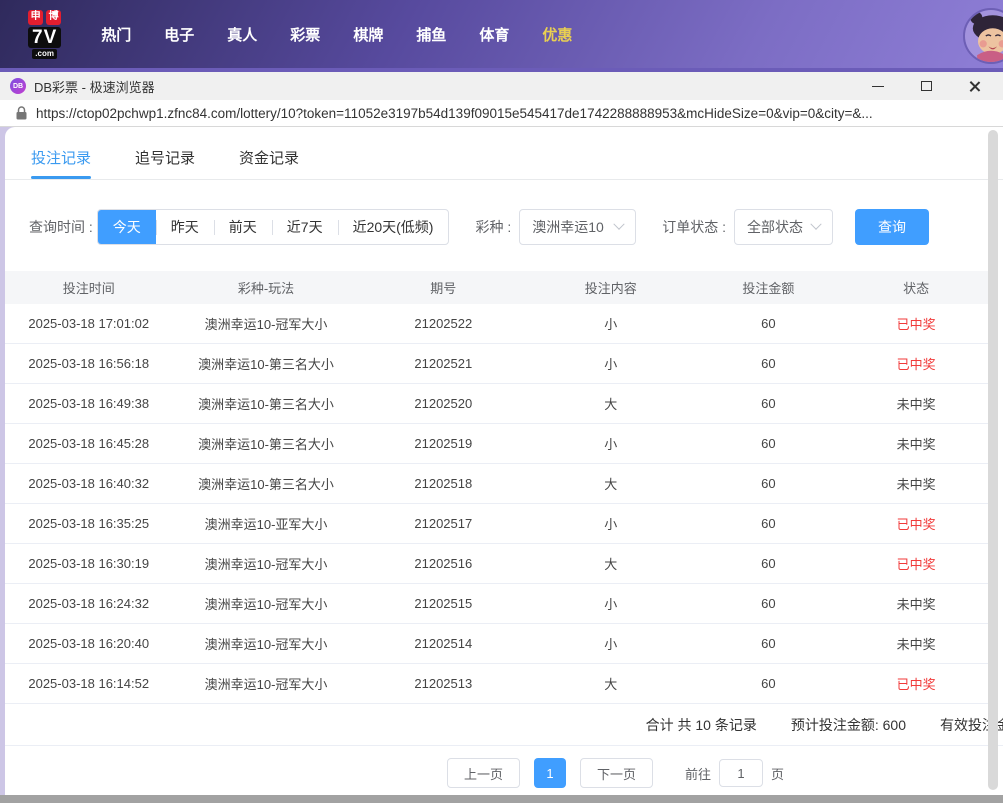 The image size is (1003, 803). Describe the element at coordinates (694, 227) in the screenshot. I see `order-status-label: 订单状态 :` at that location.